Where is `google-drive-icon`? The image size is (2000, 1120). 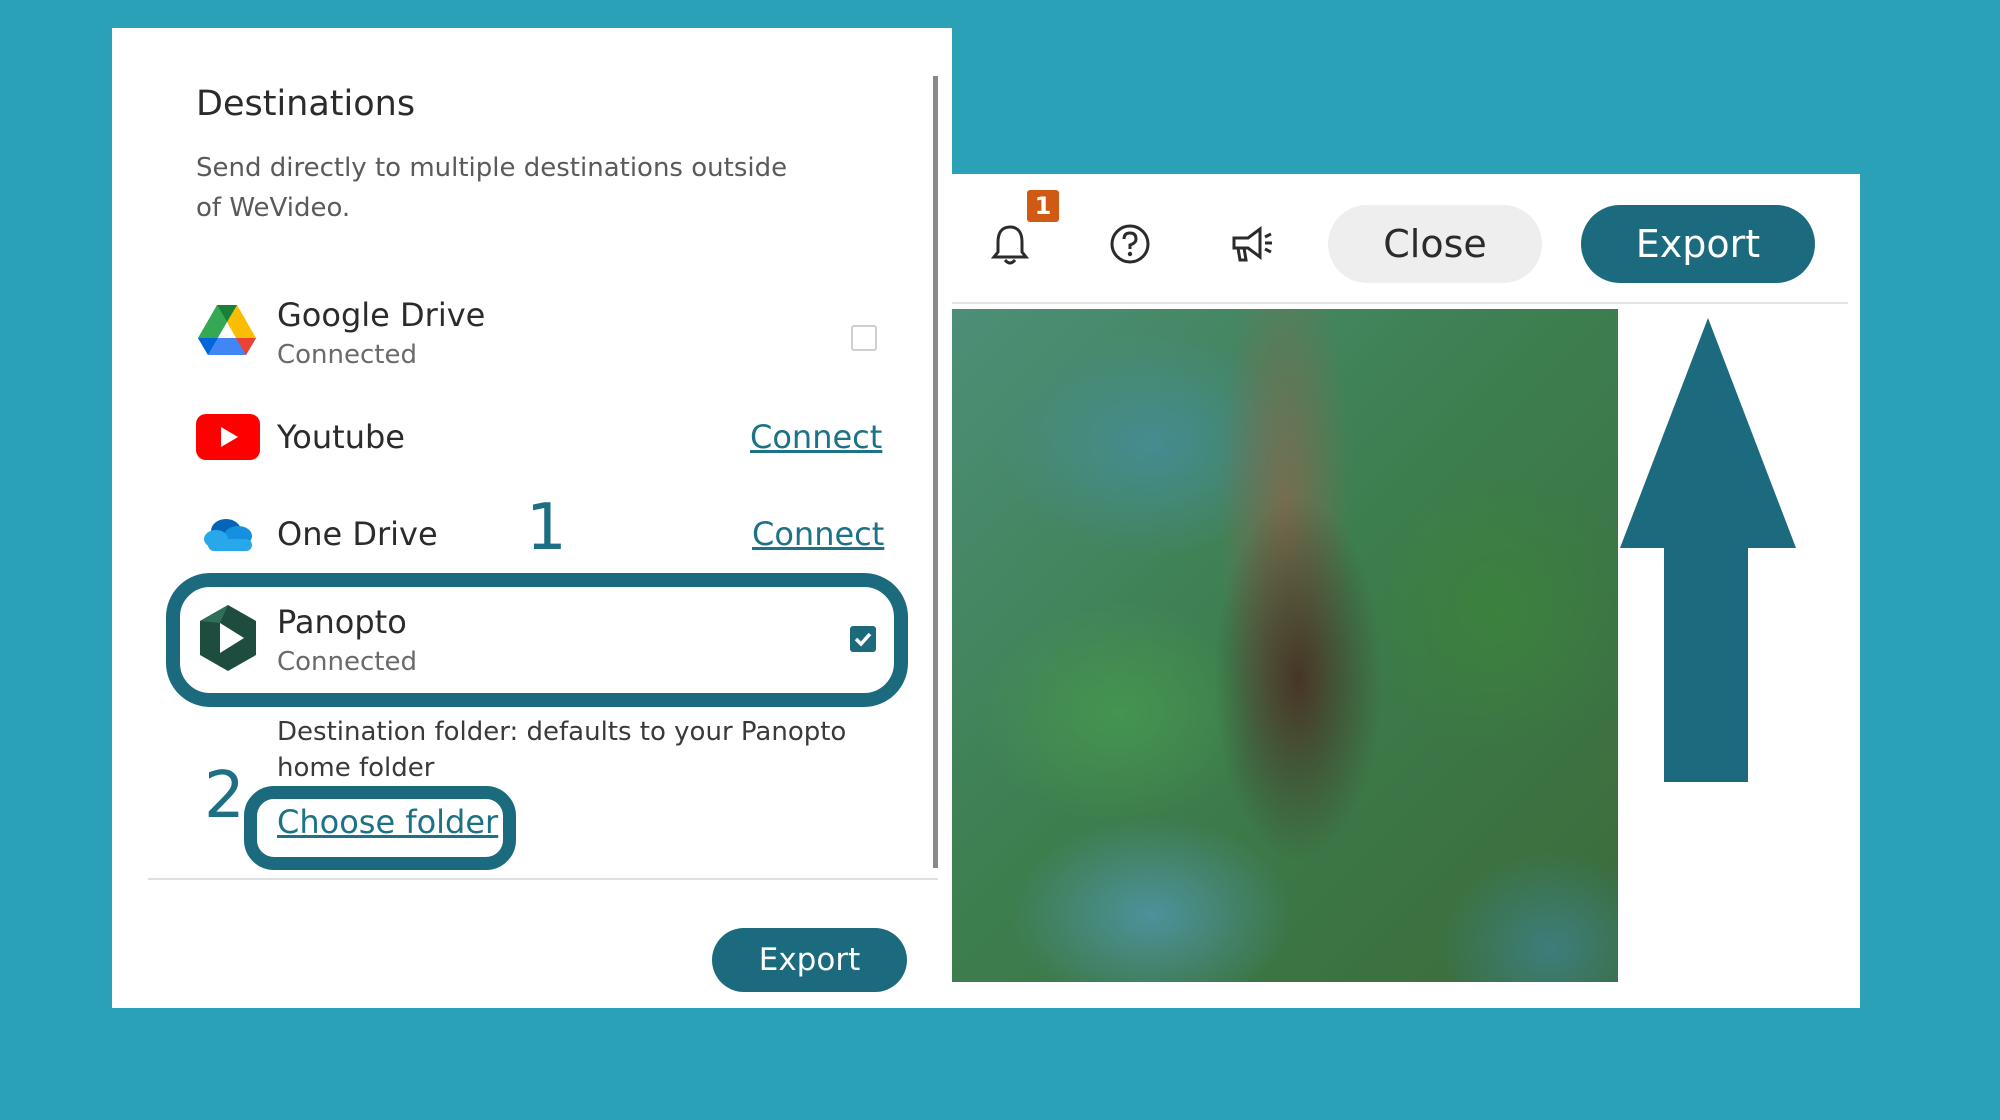
google-drive-icon is located at coordinates (227, 330).